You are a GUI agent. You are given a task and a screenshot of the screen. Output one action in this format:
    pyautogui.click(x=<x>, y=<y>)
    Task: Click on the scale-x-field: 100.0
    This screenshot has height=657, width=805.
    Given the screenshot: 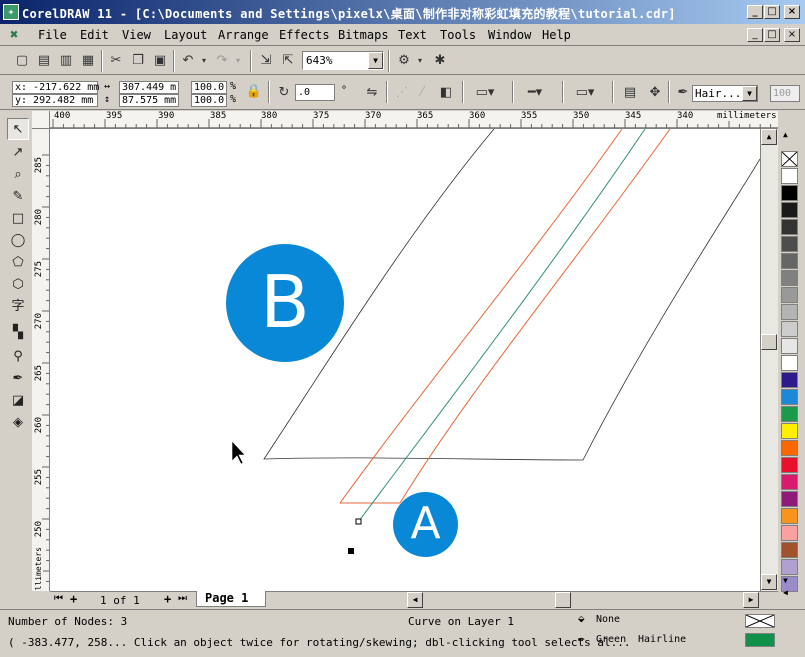 What is the action you would take?
    pyautogui.click(x=209, y=87)
    